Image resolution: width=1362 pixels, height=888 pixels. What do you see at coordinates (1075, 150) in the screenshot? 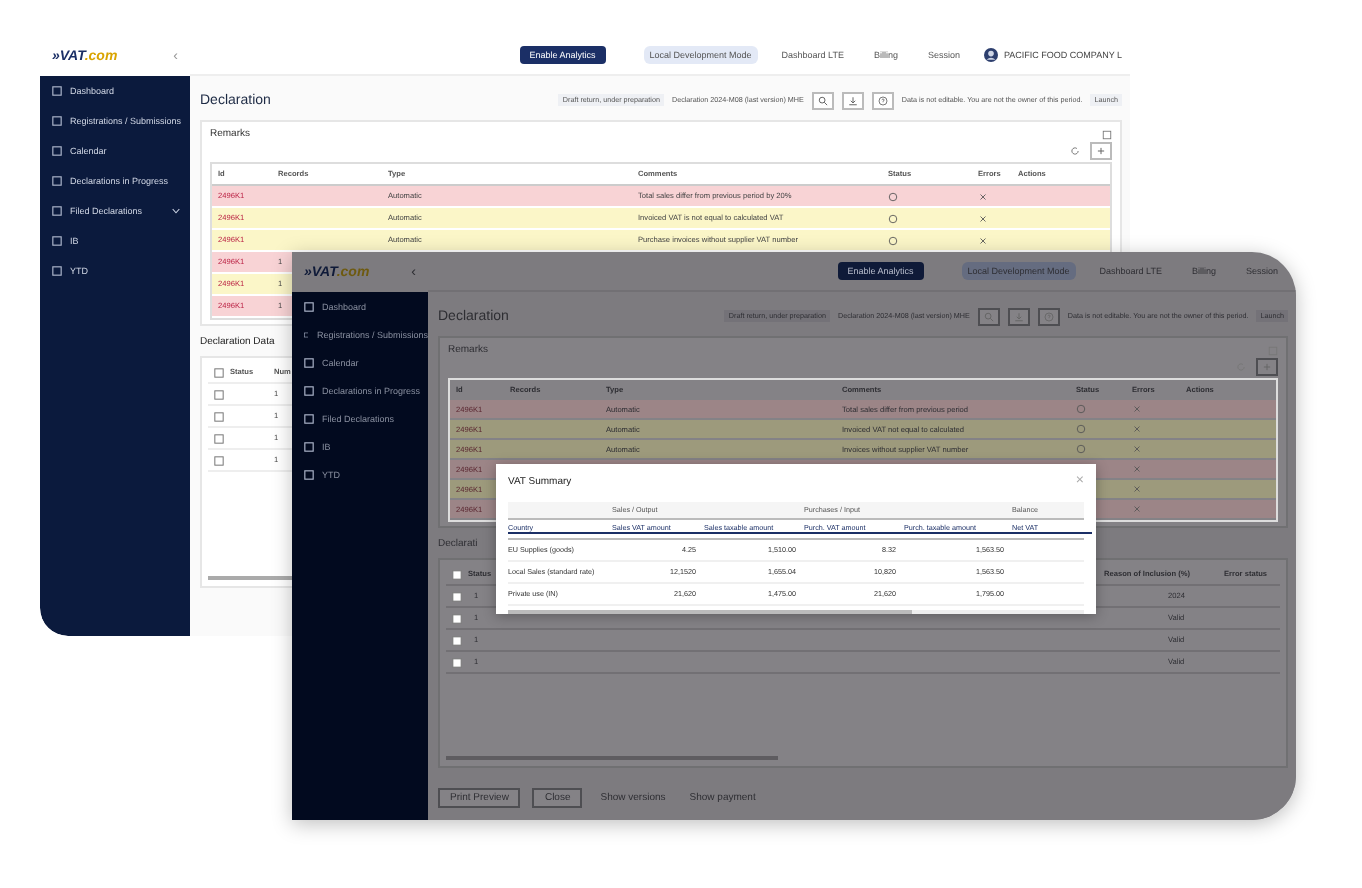
I see `refresh-icon` at bounding box center [1075, 150].